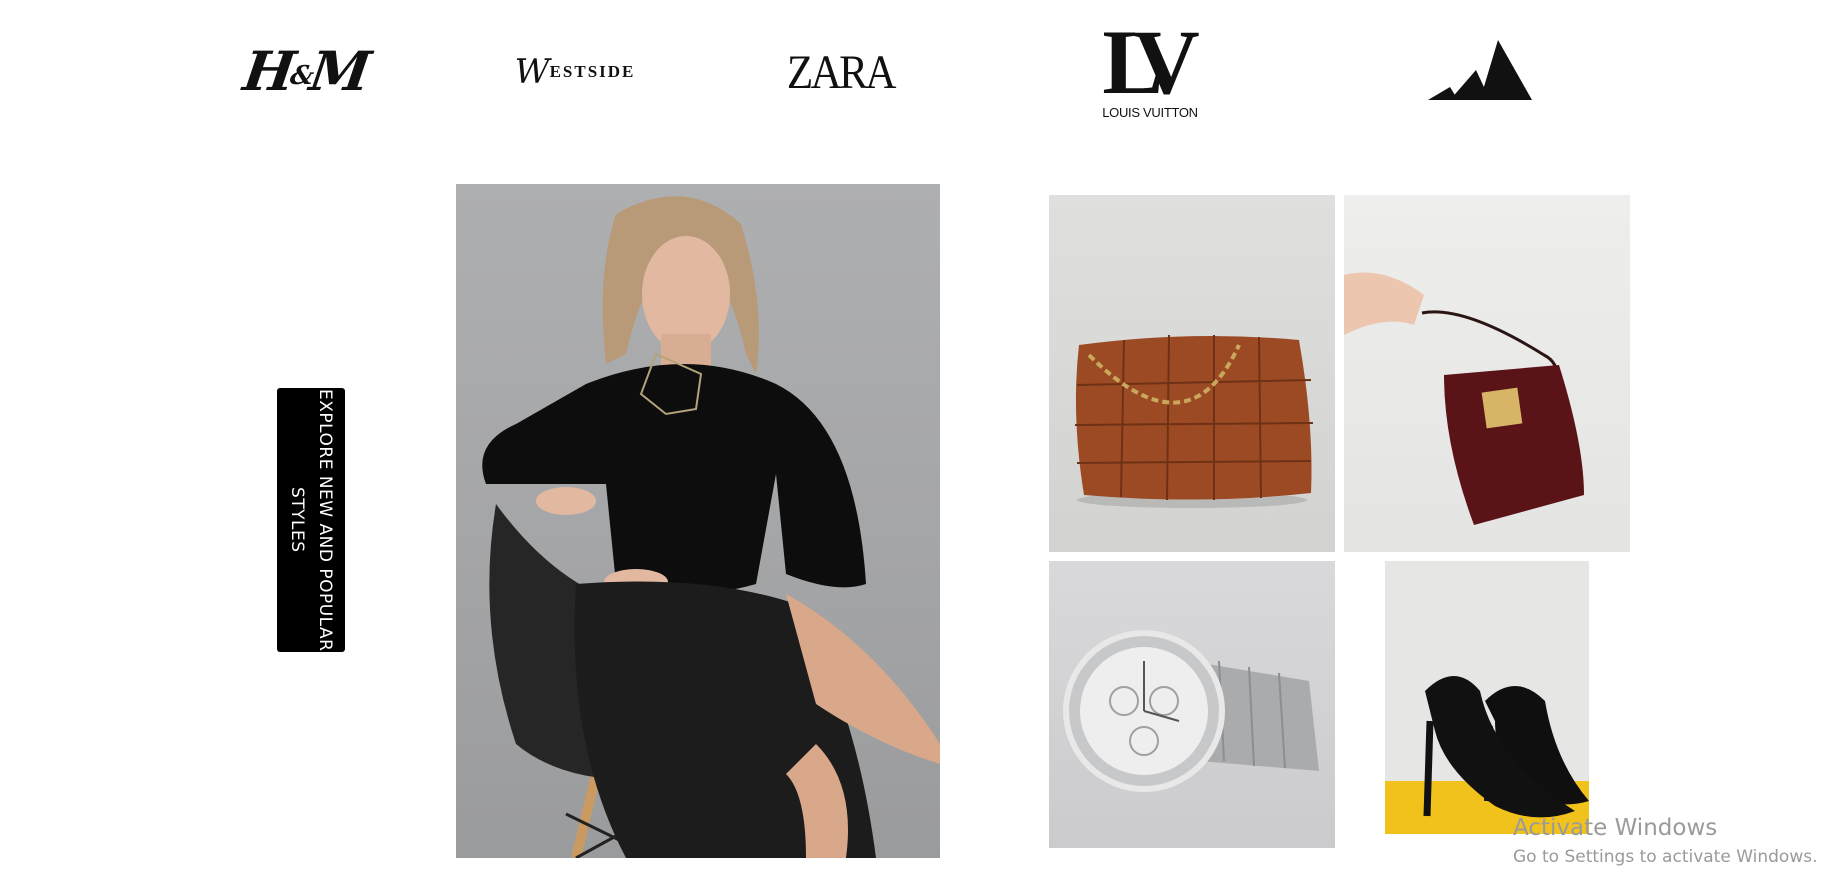 The width and height of the screenshot is (1827, 895). I want to click on adidas-stripes-icon, so click(1480, 70).